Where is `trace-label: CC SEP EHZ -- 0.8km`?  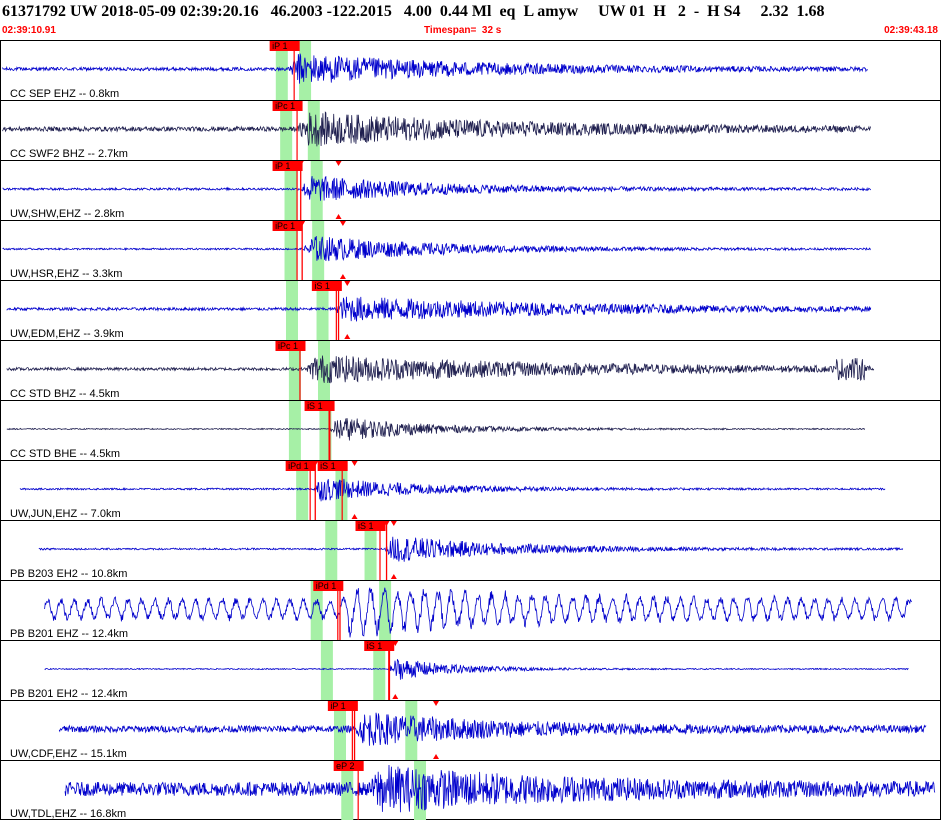
trace-label: CC SEP EHZ -- 0.8km is located at coordinates (64, 94).